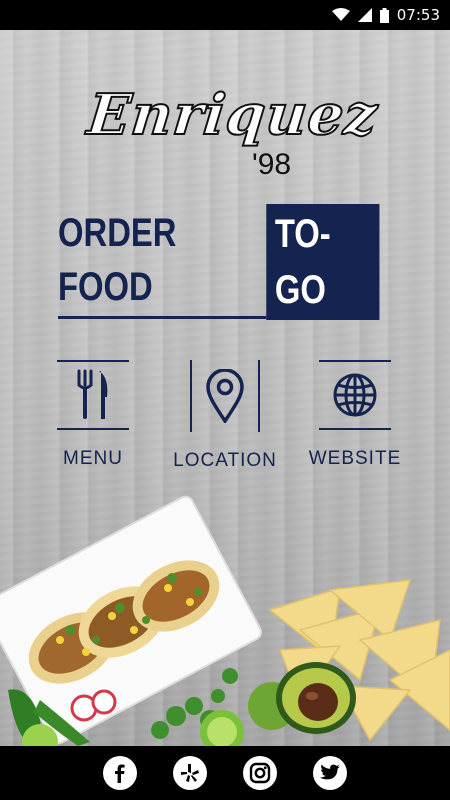  I want to click on yelp-icon, so click(190, 773).